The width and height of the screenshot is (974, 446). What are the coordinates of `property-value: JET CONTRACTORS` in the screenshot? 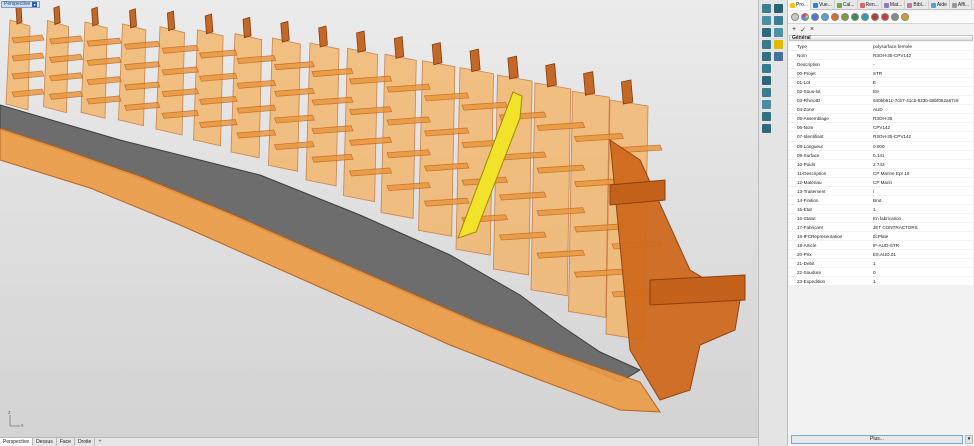 It's located at (922, 227).